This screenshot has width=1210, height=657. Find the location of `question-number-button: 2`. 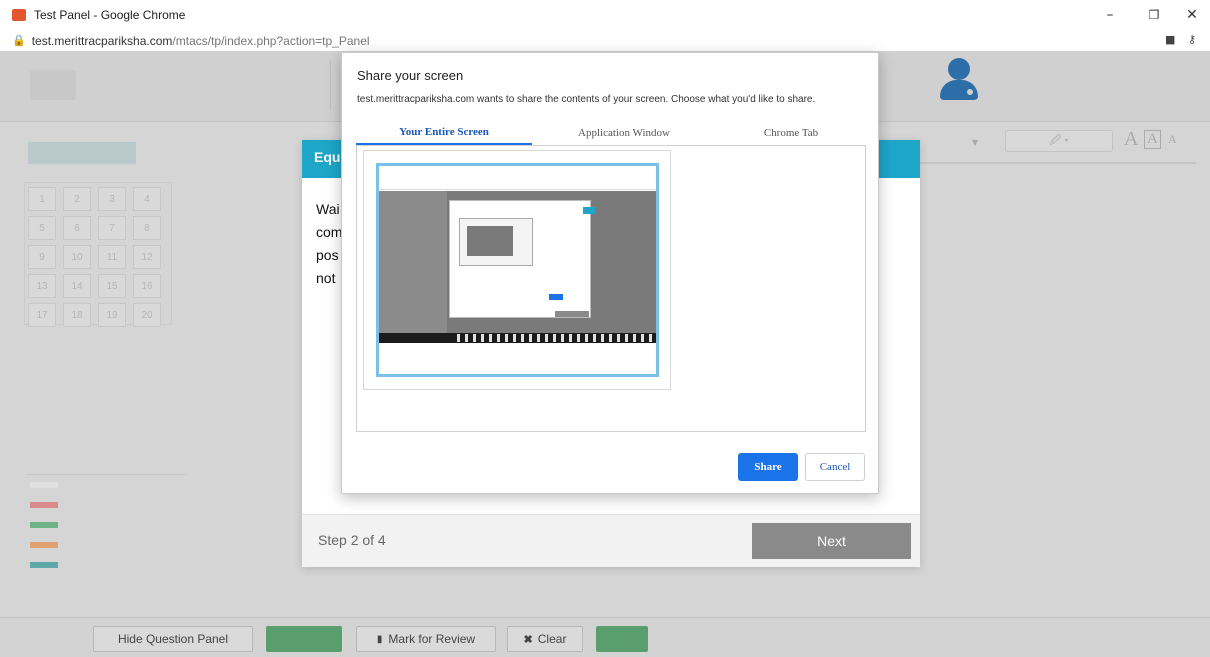

question-number-button: 2 is located at coordinates (77, 199).